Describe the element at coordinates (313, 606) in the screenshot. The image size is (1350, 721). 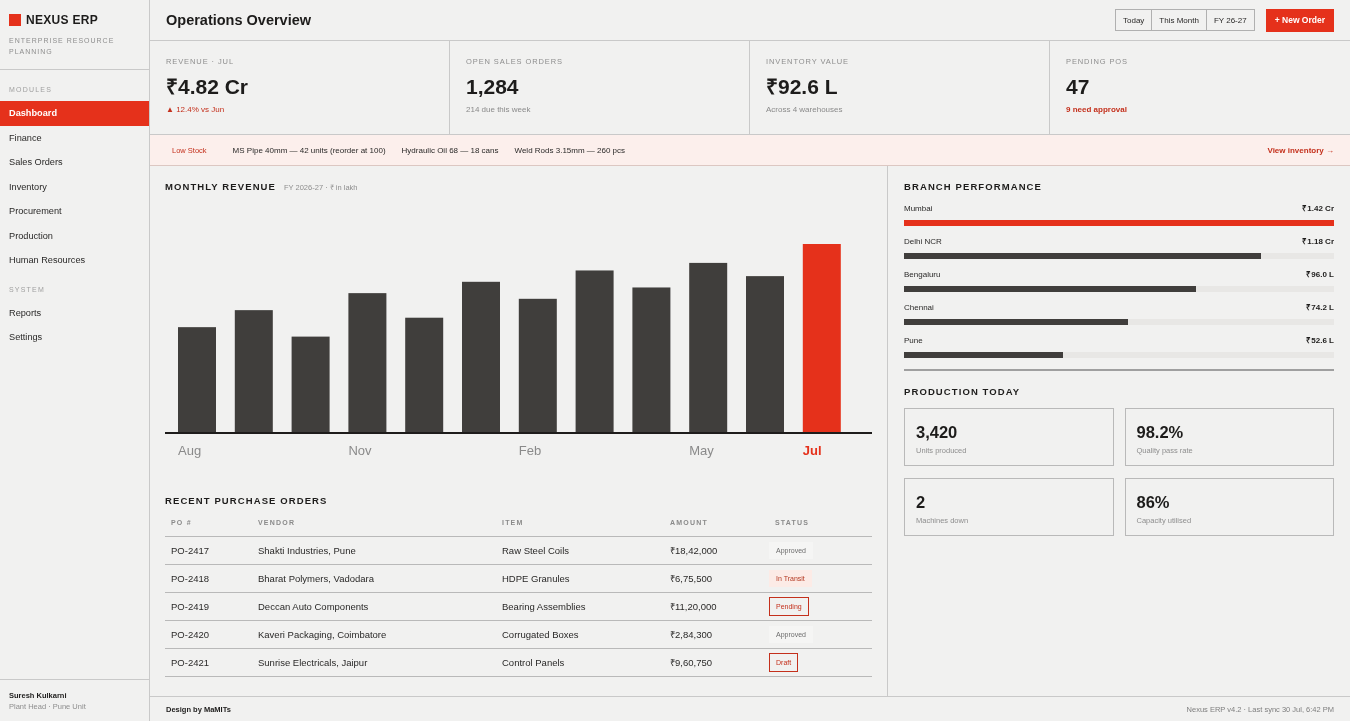
I see `table-cell-text: Deccan Auto Components` at that location.